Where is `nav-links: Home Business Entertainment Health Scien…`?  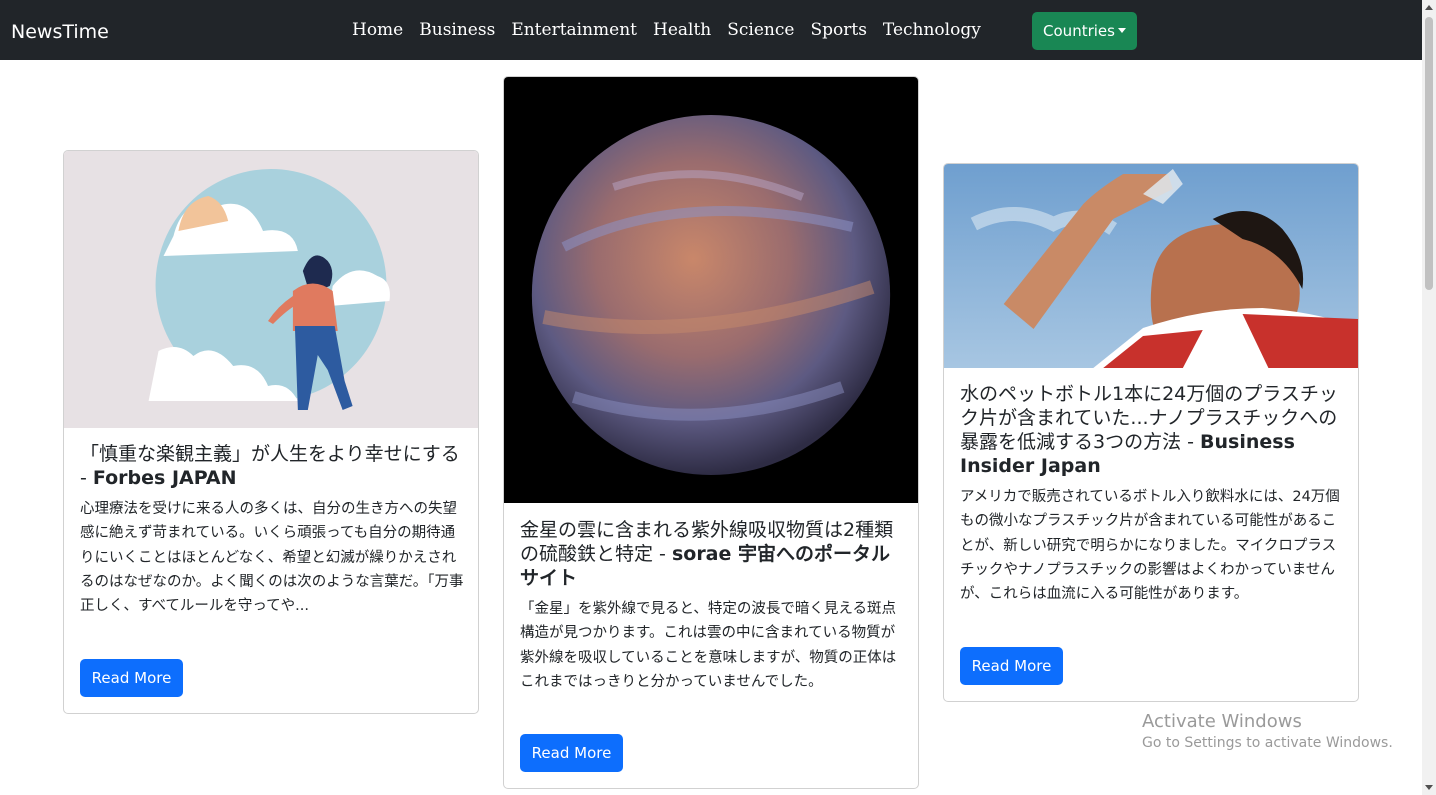 nav-links: Home Business Entertainment Health Scien… is located at coordinates (666, 30).